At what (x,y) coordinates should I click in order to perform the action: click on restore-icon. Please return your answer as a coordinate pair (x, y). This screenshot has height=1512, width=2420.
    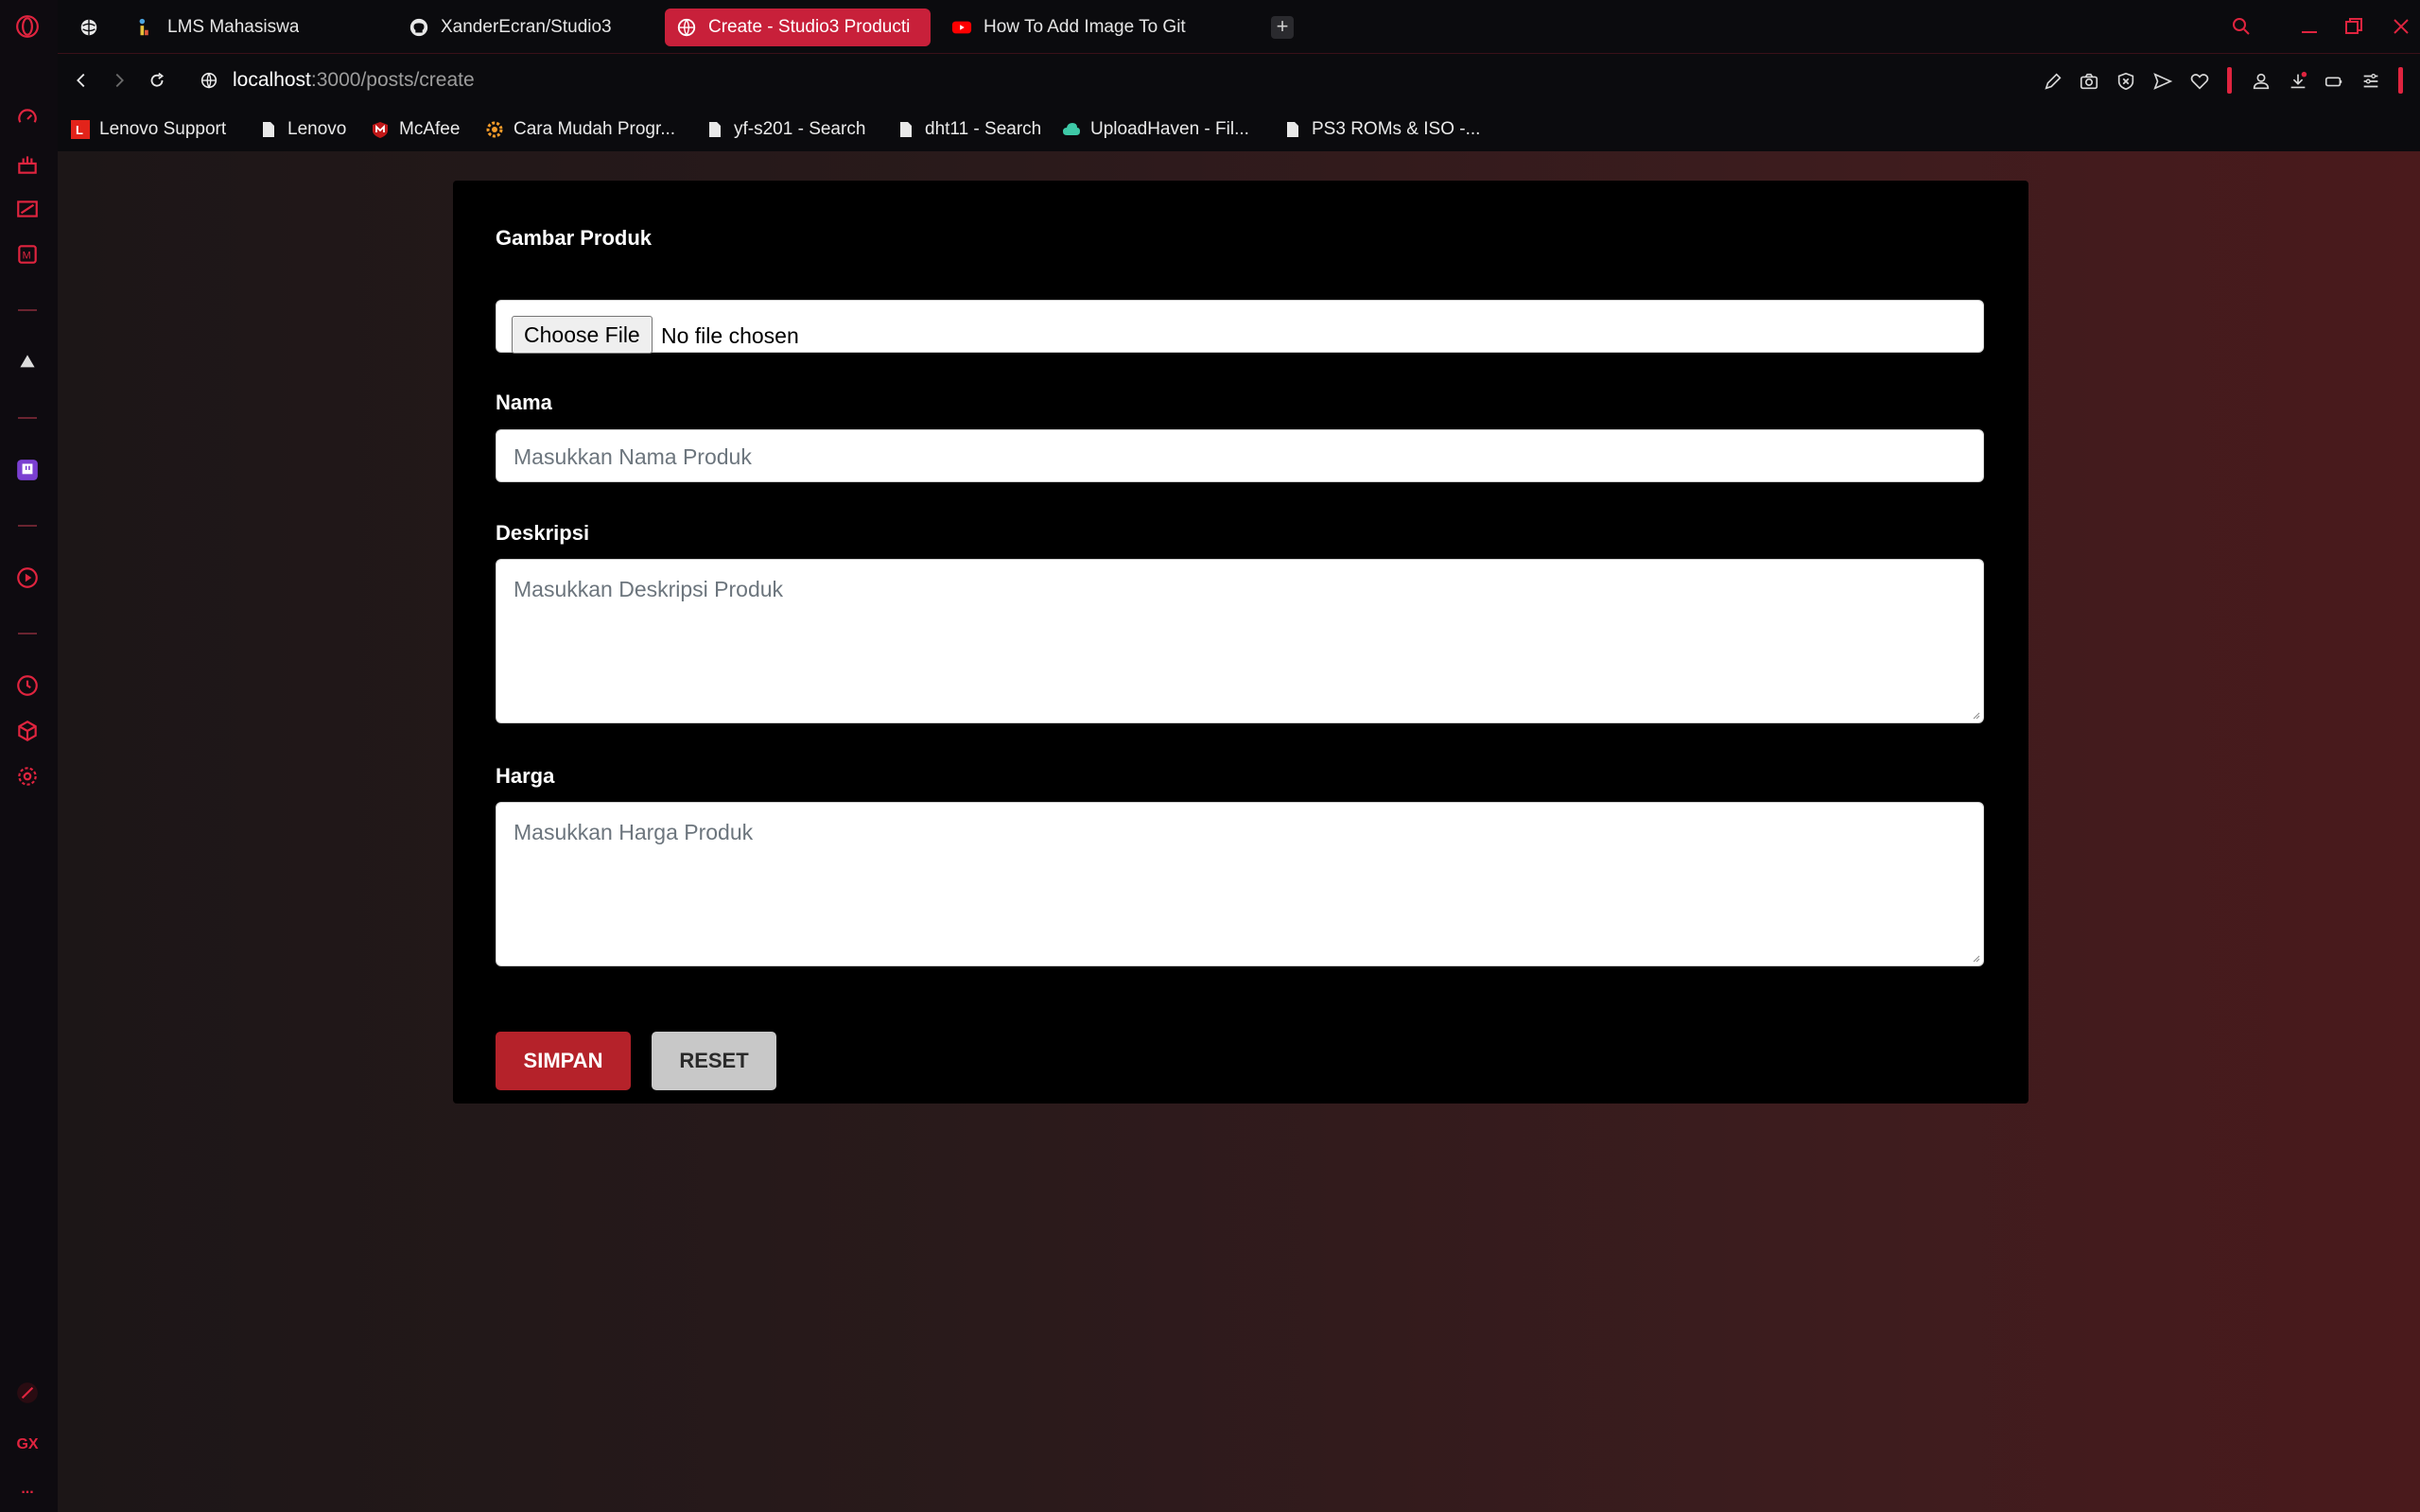
    Looking at the image, I should click on (2354, 26).